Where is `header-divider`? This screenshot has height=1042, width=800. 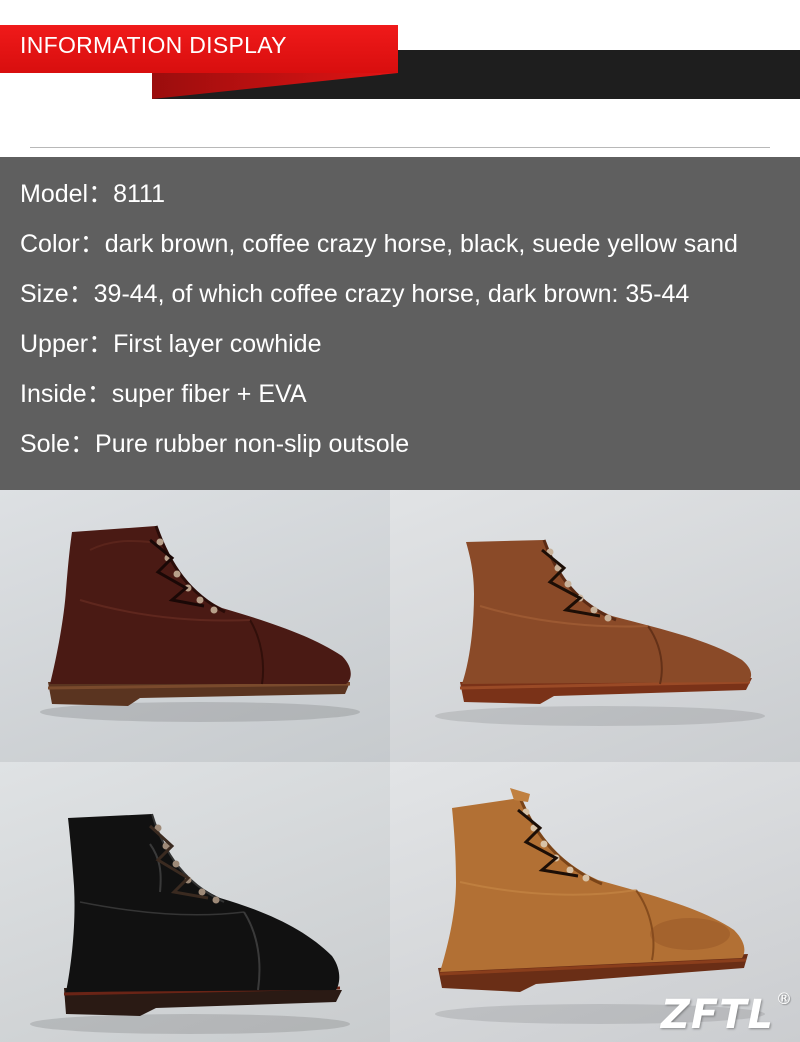
header-divider is located at coordinates (400, 147).